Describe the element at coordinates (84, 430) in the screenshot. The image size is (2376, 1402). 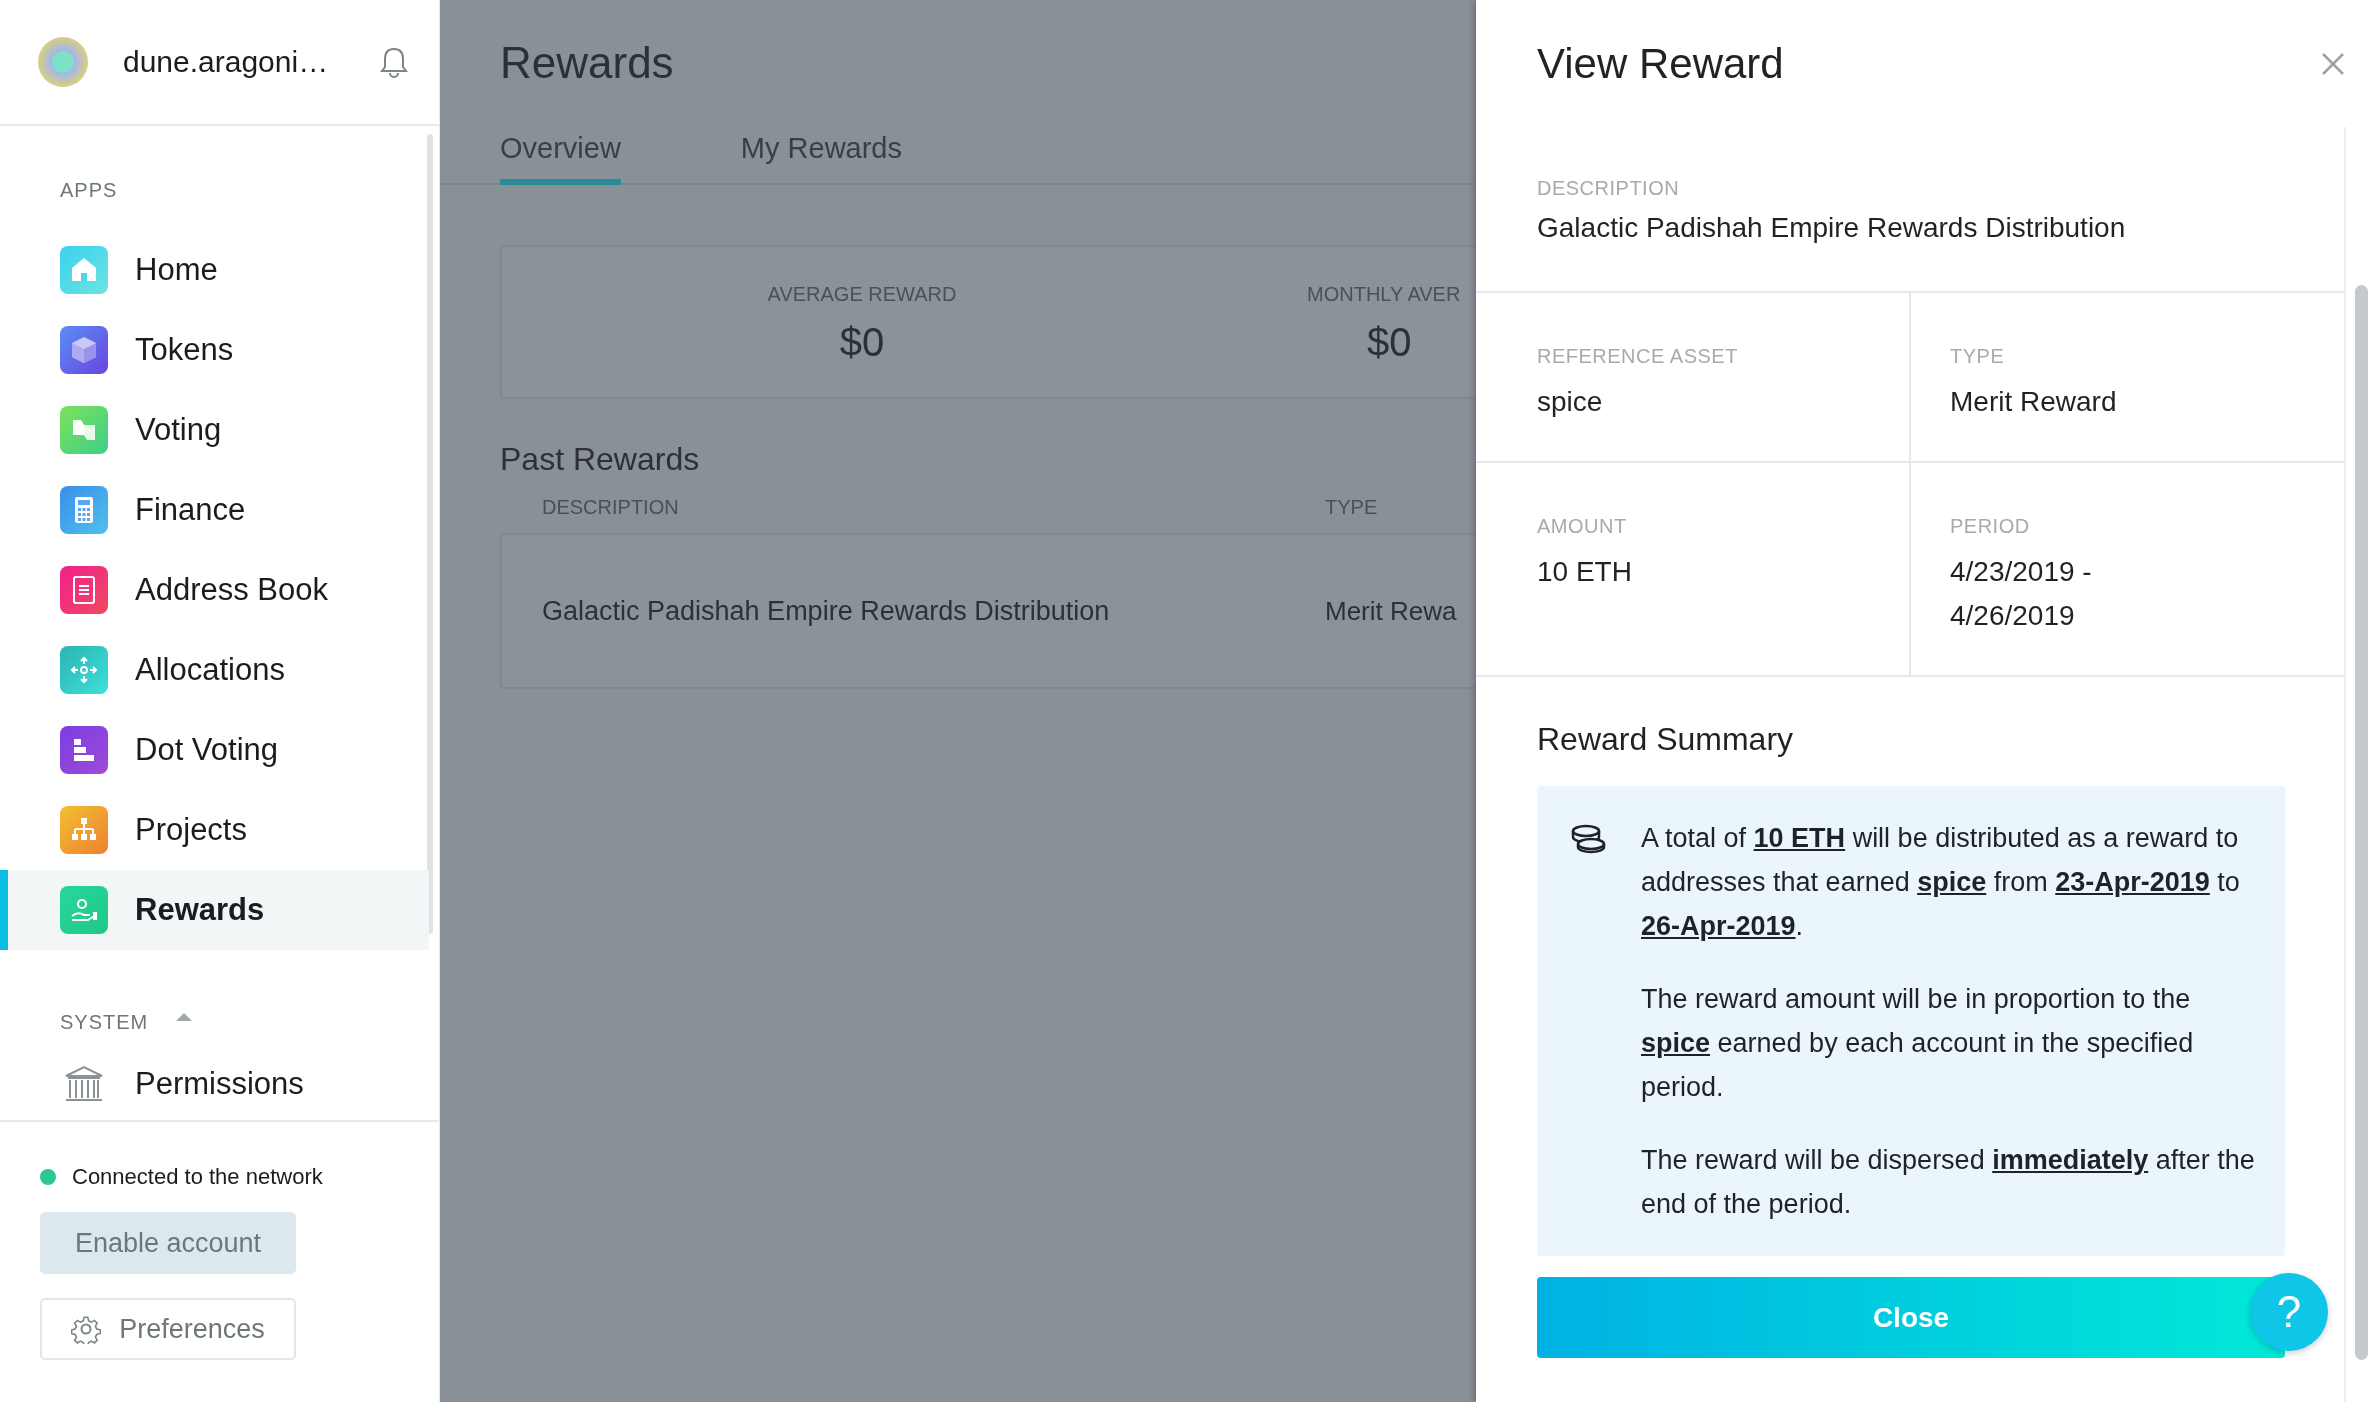
I see `thumbs-icon` at that location.